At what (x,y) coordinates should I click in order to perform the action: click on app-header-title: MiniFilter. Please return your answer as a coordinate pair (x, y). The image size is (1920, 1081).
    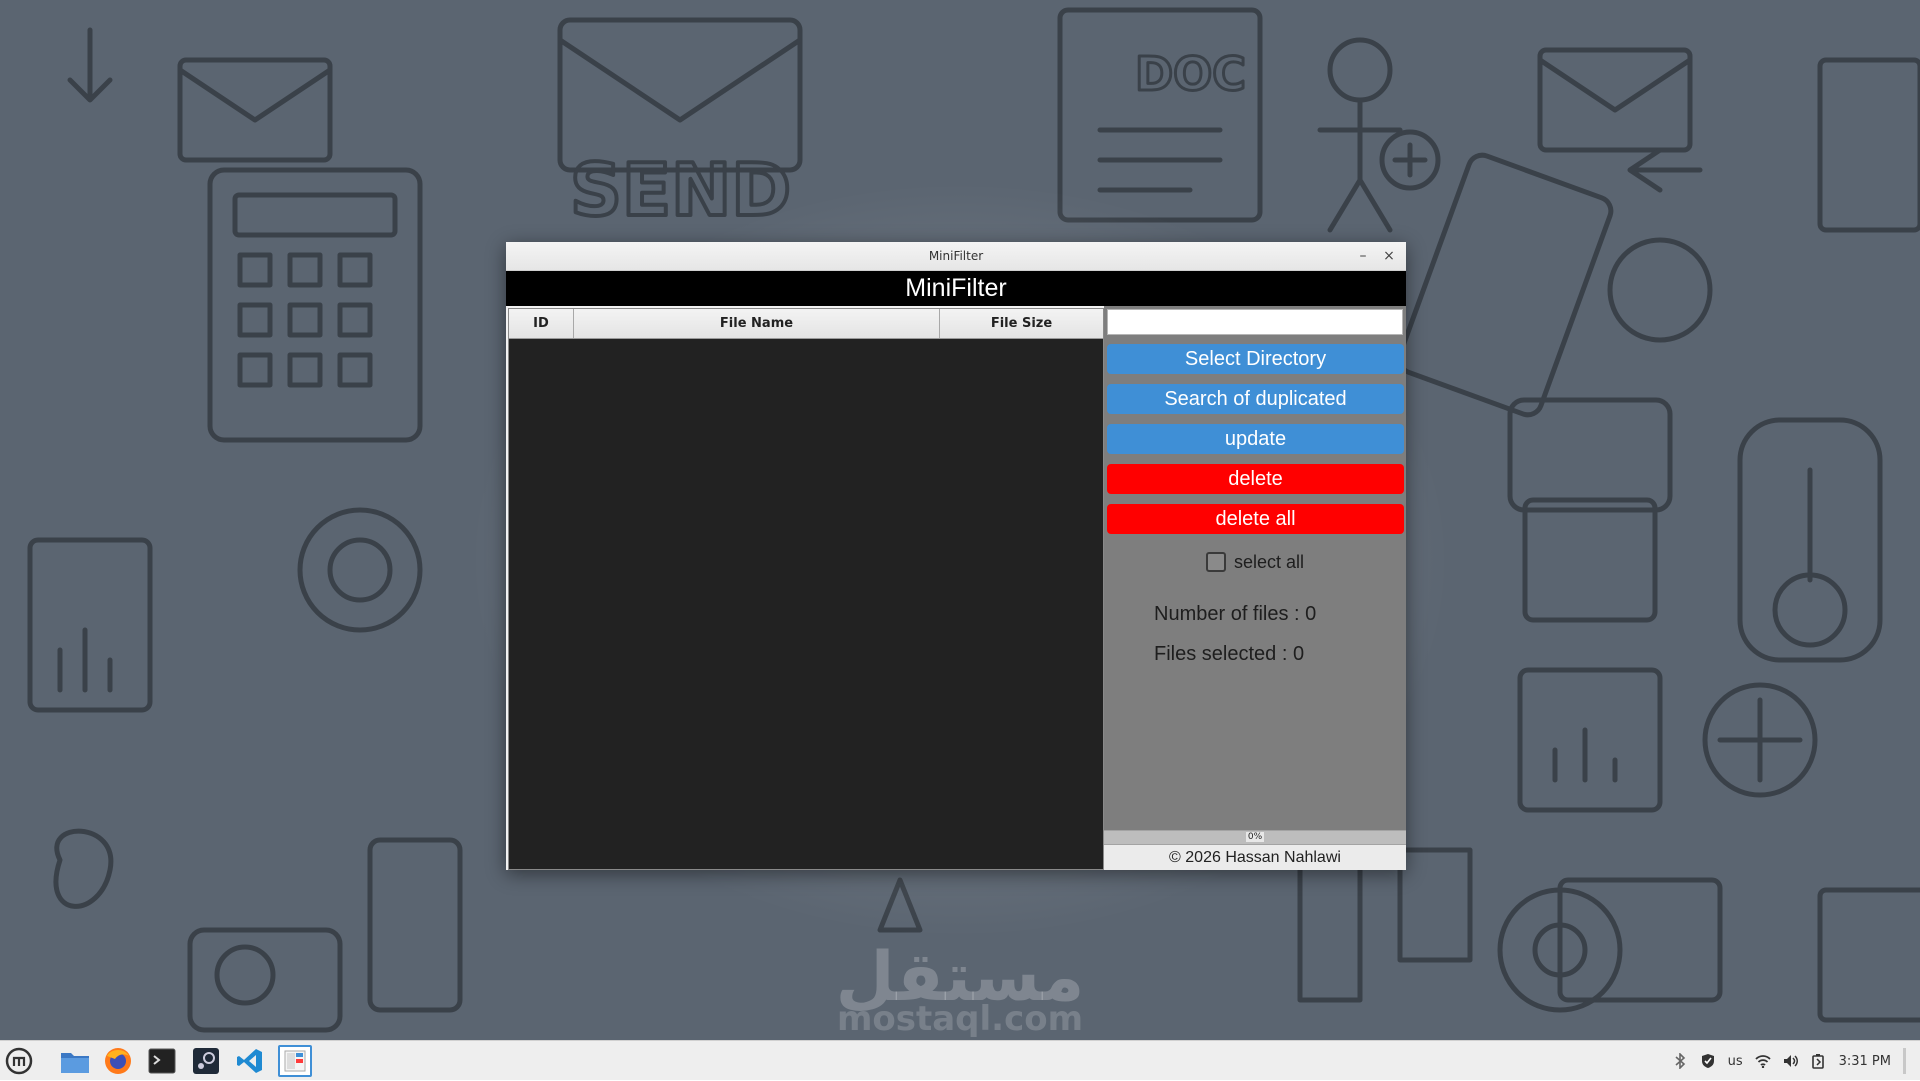
    Looking at the image, I should click on (956, 288).